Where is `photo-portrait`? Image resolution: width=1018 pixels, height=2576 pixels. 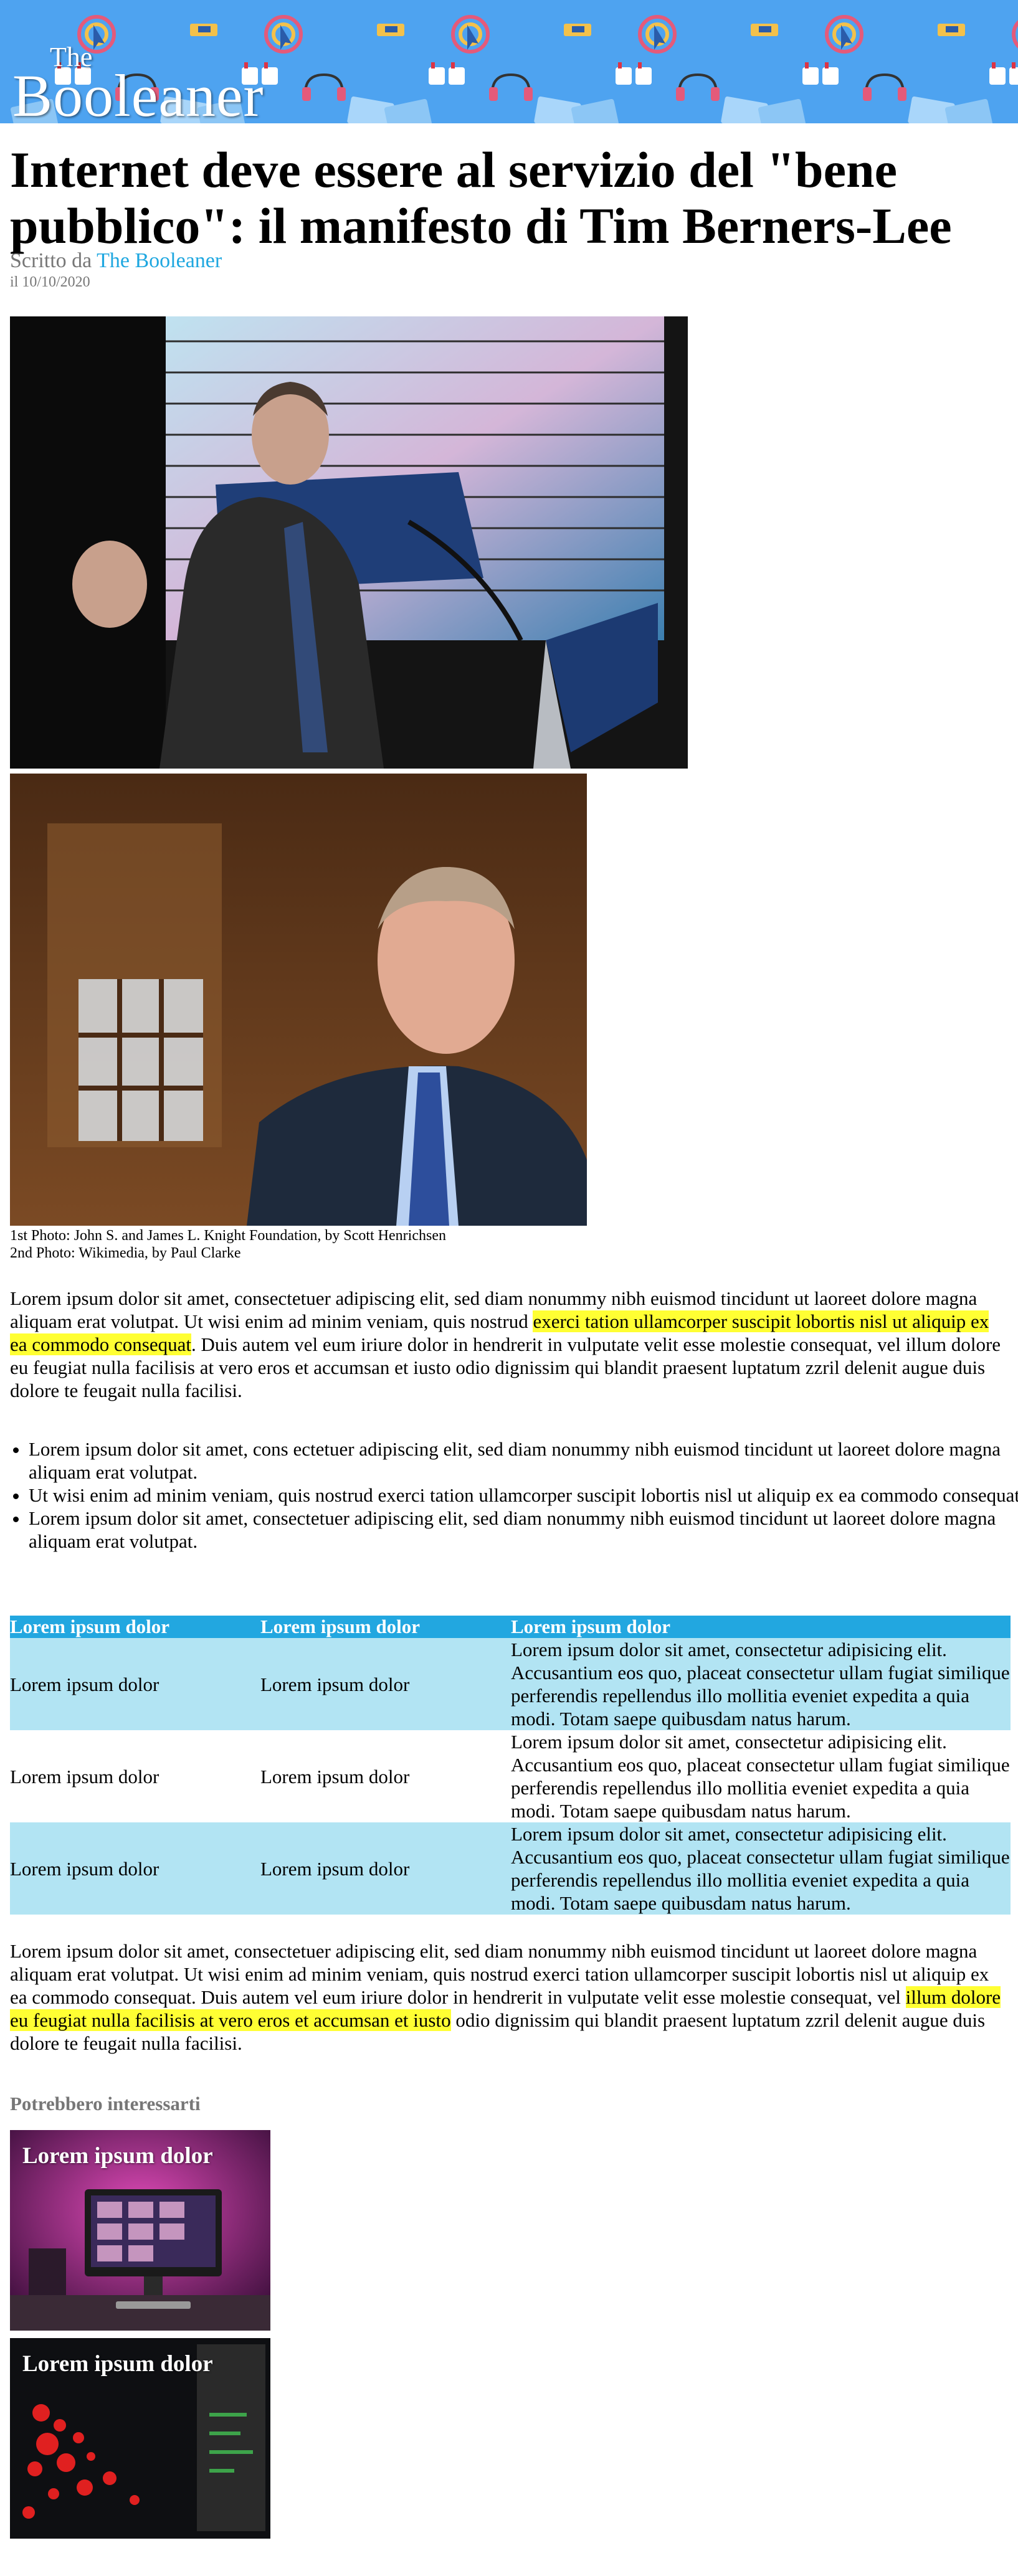 photo-portrait is located at coordinates (298, 1000).